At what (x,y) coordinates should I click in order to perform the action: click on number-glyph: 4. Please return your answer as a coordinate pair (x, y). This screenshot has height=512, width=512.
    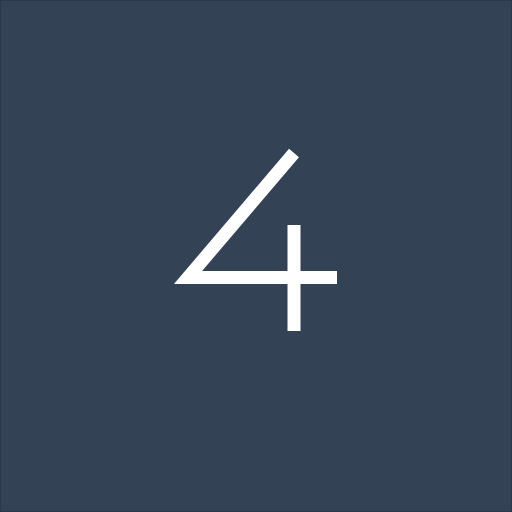
    Looking at the image, I should click on (255, 239).